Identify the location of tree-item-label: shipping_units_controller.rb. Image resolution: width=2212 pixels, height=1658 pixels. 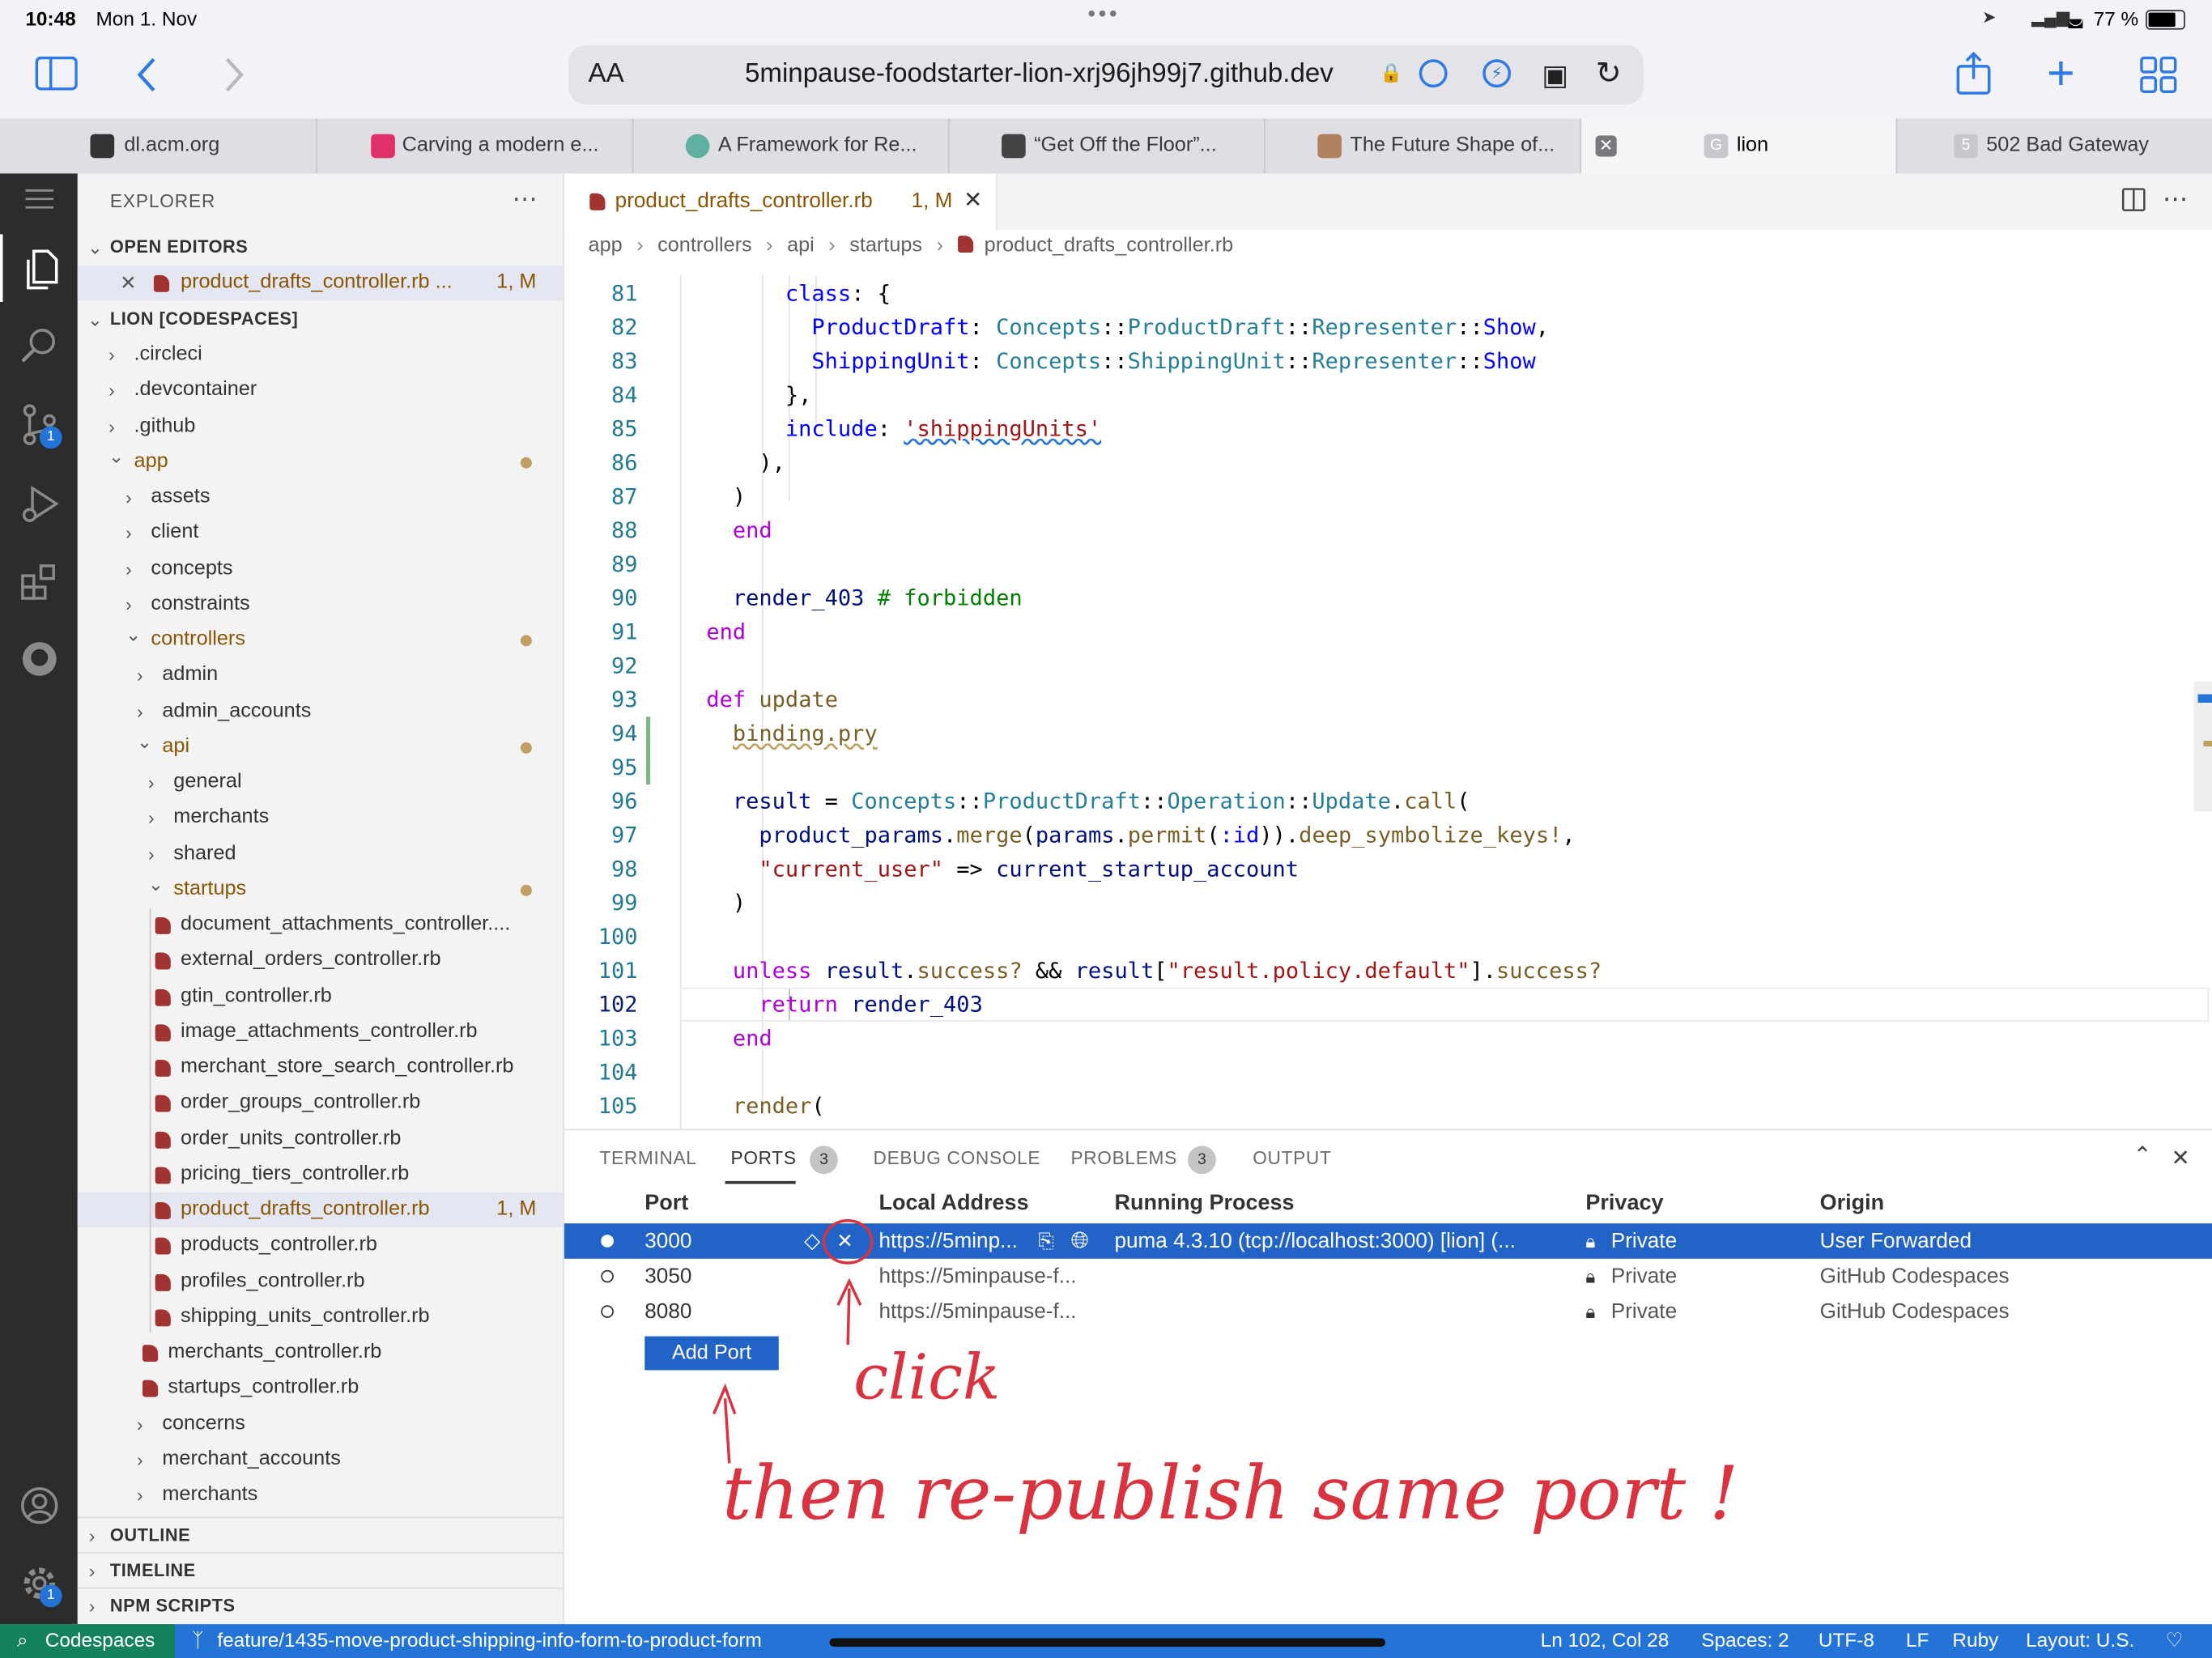
(305, 1316).